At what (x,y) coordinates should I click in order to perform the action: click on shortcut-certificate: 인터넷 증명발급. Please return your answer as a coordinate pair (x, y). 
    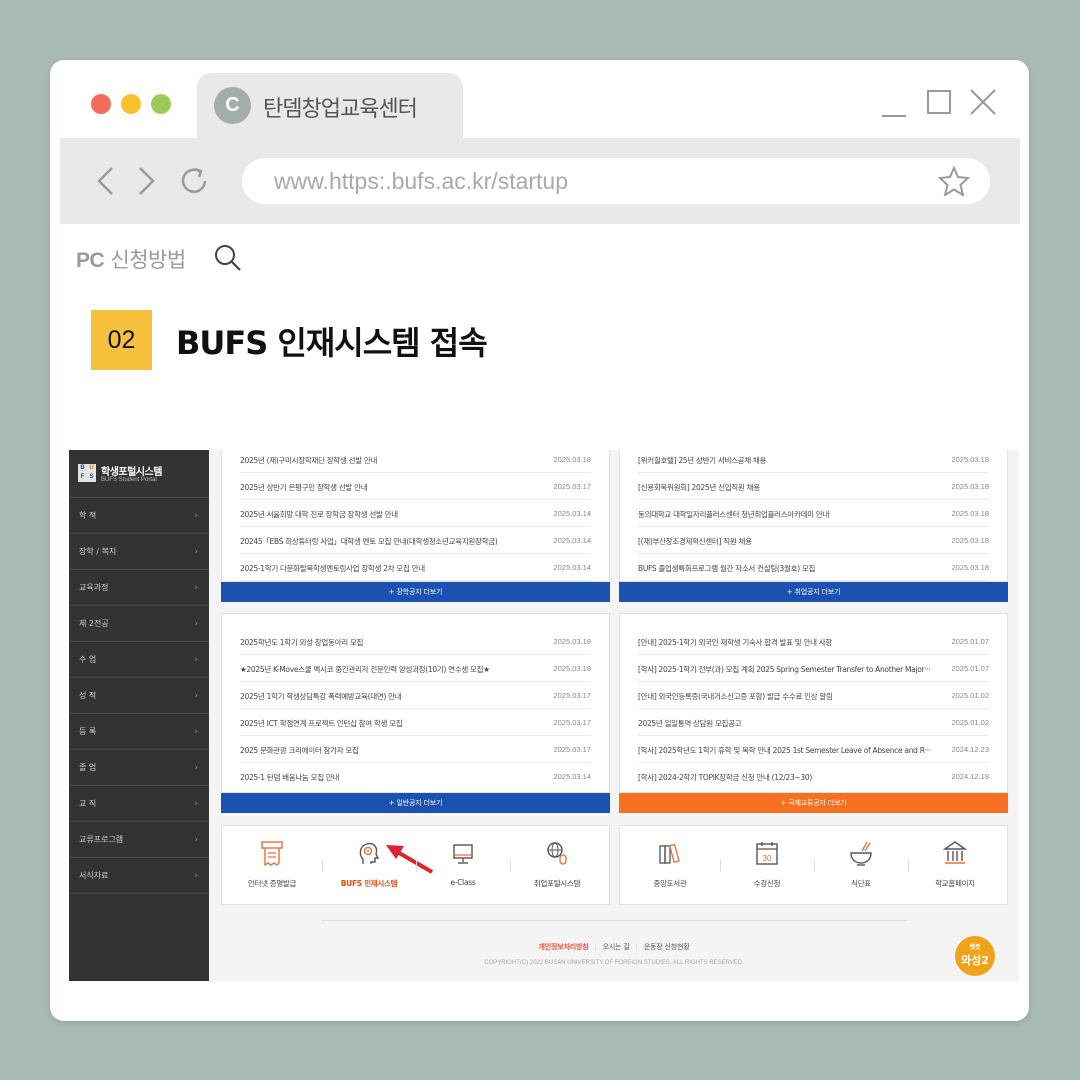
    Looking at the image, I should click on (272, 866).